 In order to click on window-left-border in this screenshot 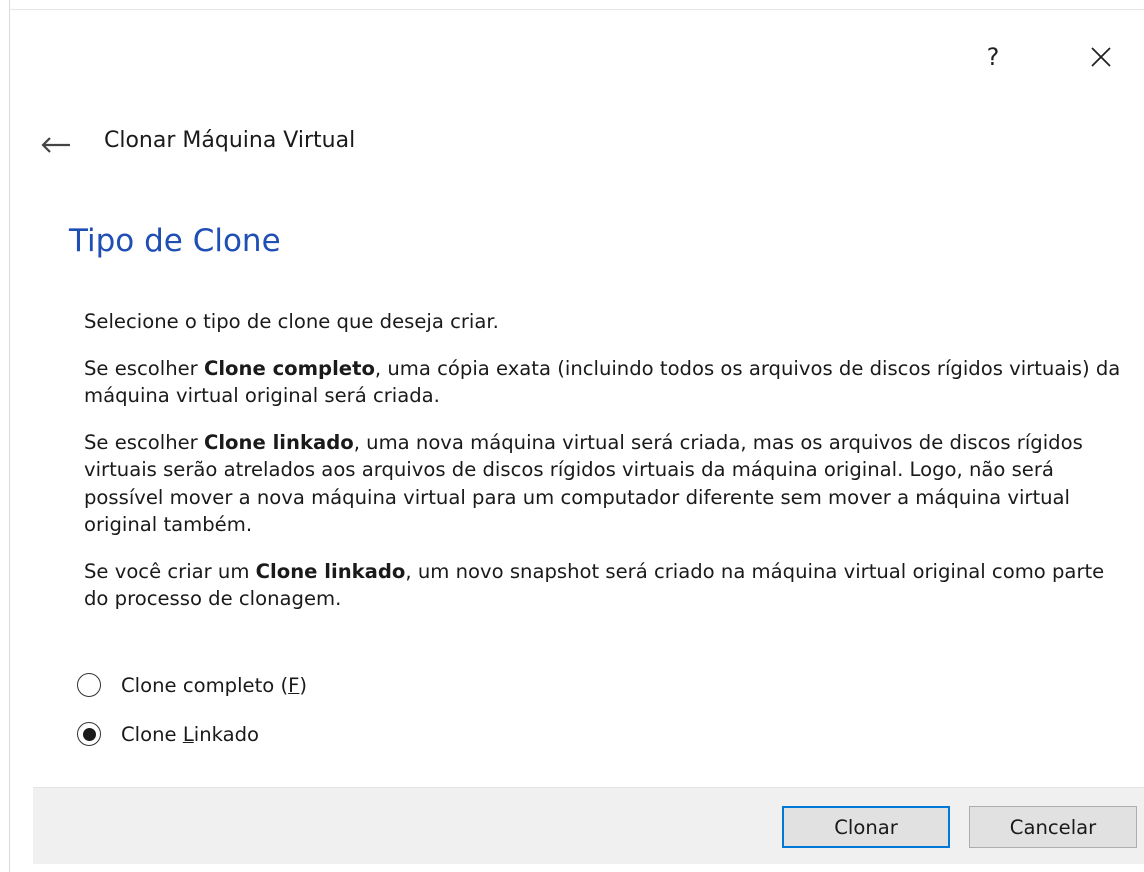, I will do `click(9, 436)`.